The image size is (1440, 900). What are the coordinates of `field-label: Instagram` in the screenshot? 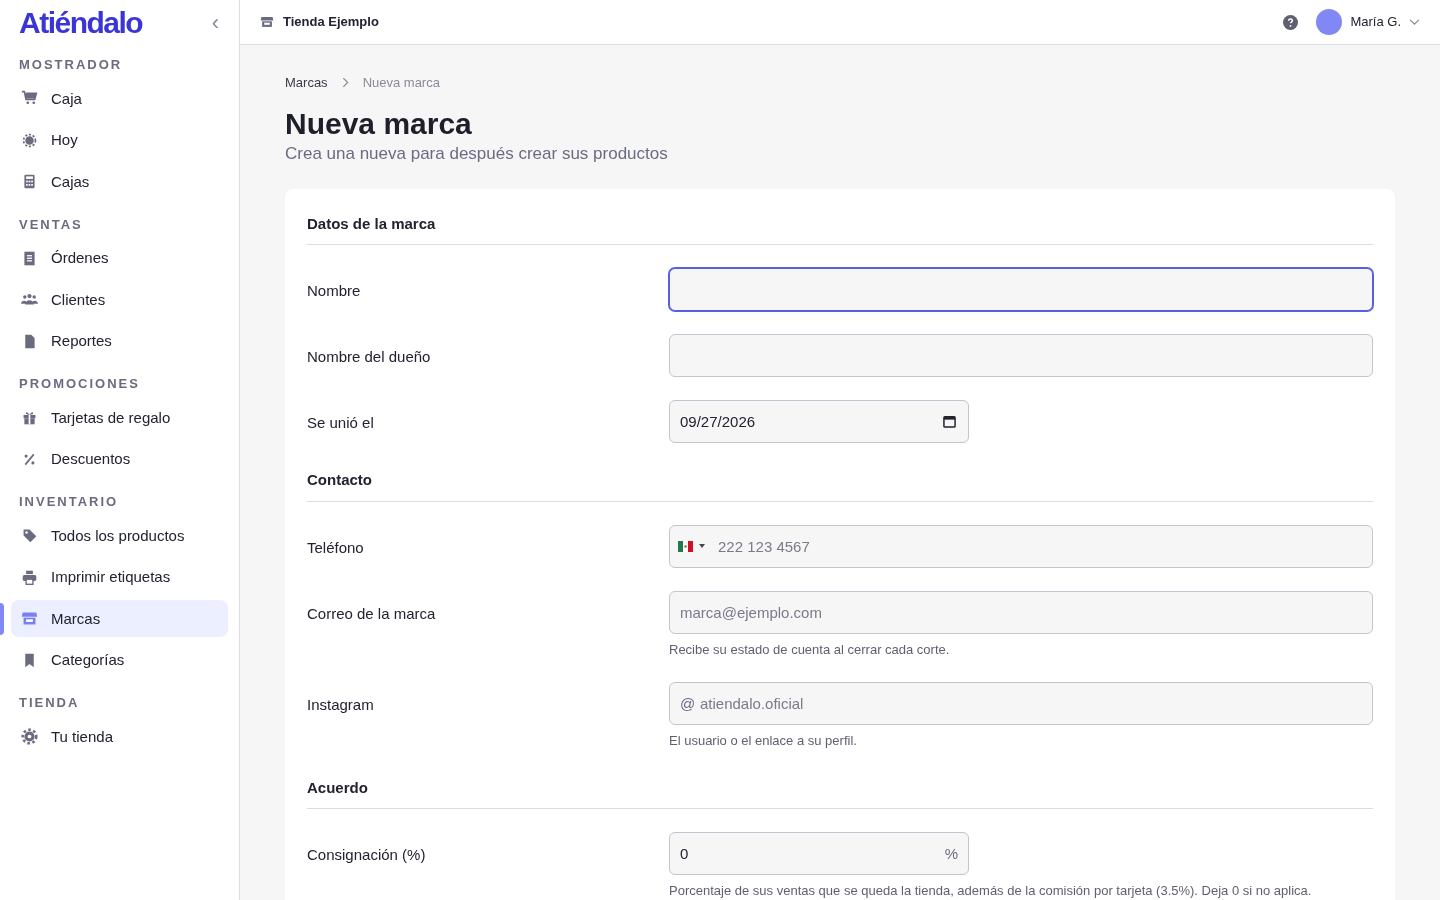 It's located at (341, 705).